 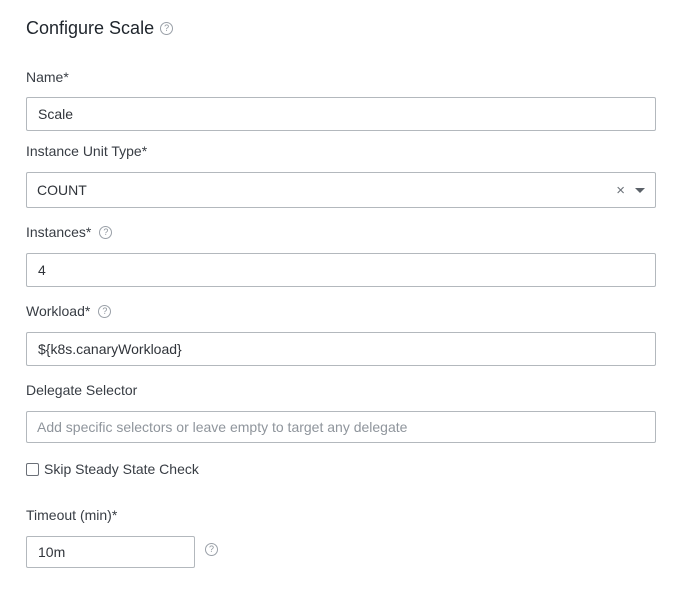 I want to click on instances-label-text: Instances*, so click(x=59, y=232).